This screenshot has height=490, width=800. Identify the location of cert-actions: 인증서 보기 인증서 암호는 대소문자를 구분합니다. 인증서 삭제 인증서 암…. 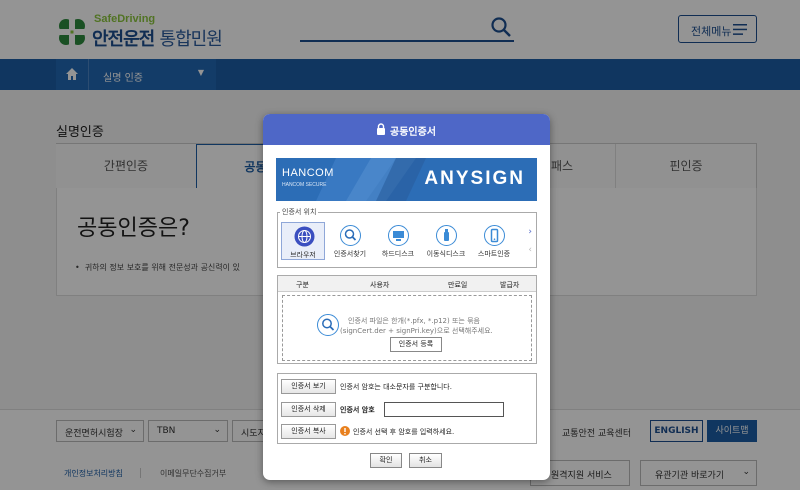
(407, 408).